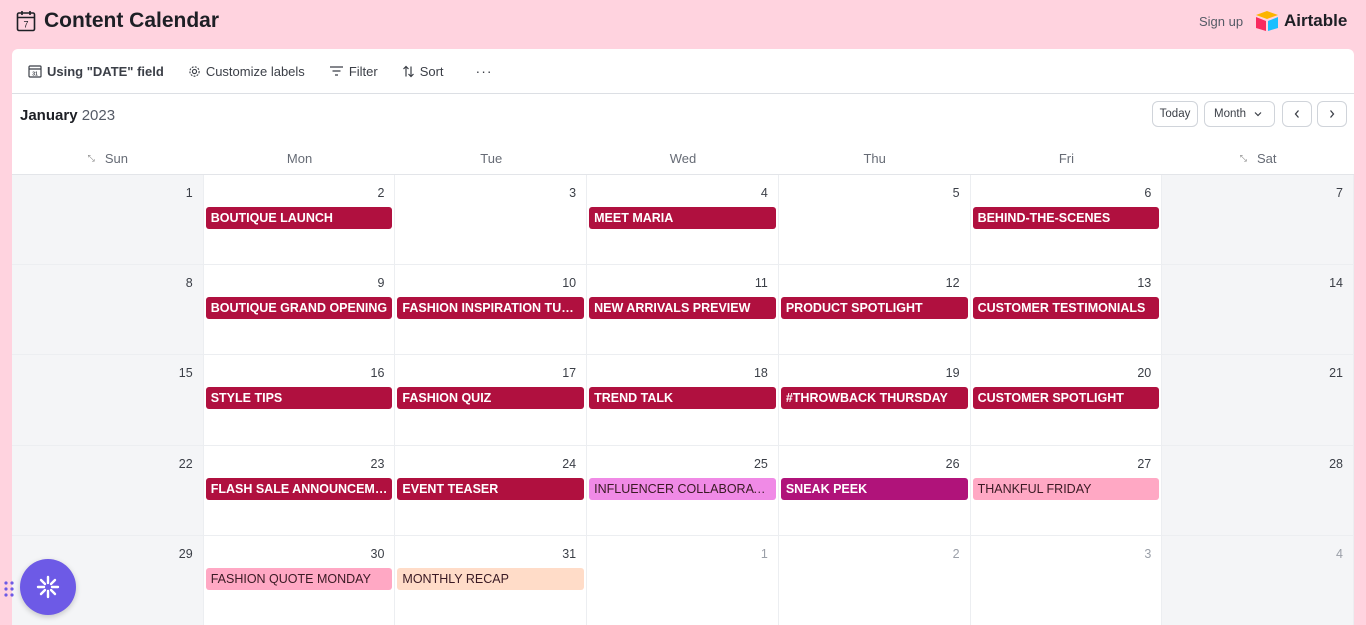 This screenshot has width=1366, height=625. I want to click on event-card: SNEAK PEEK, so click(874, 488).